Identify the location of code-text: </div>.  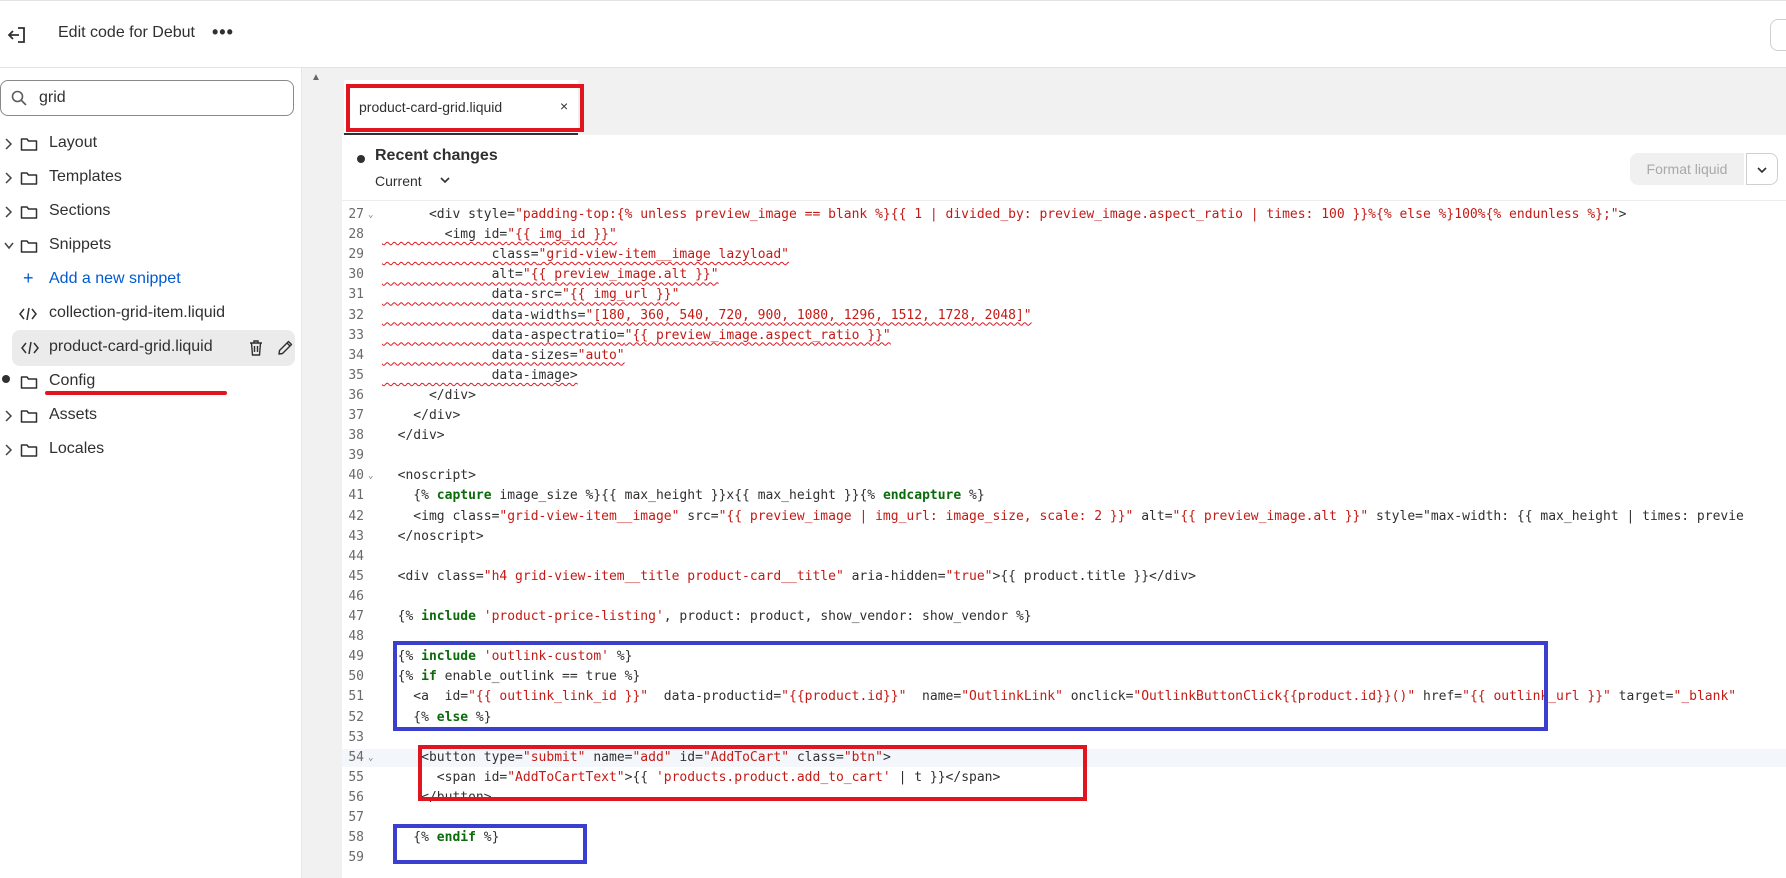
(421, 415).